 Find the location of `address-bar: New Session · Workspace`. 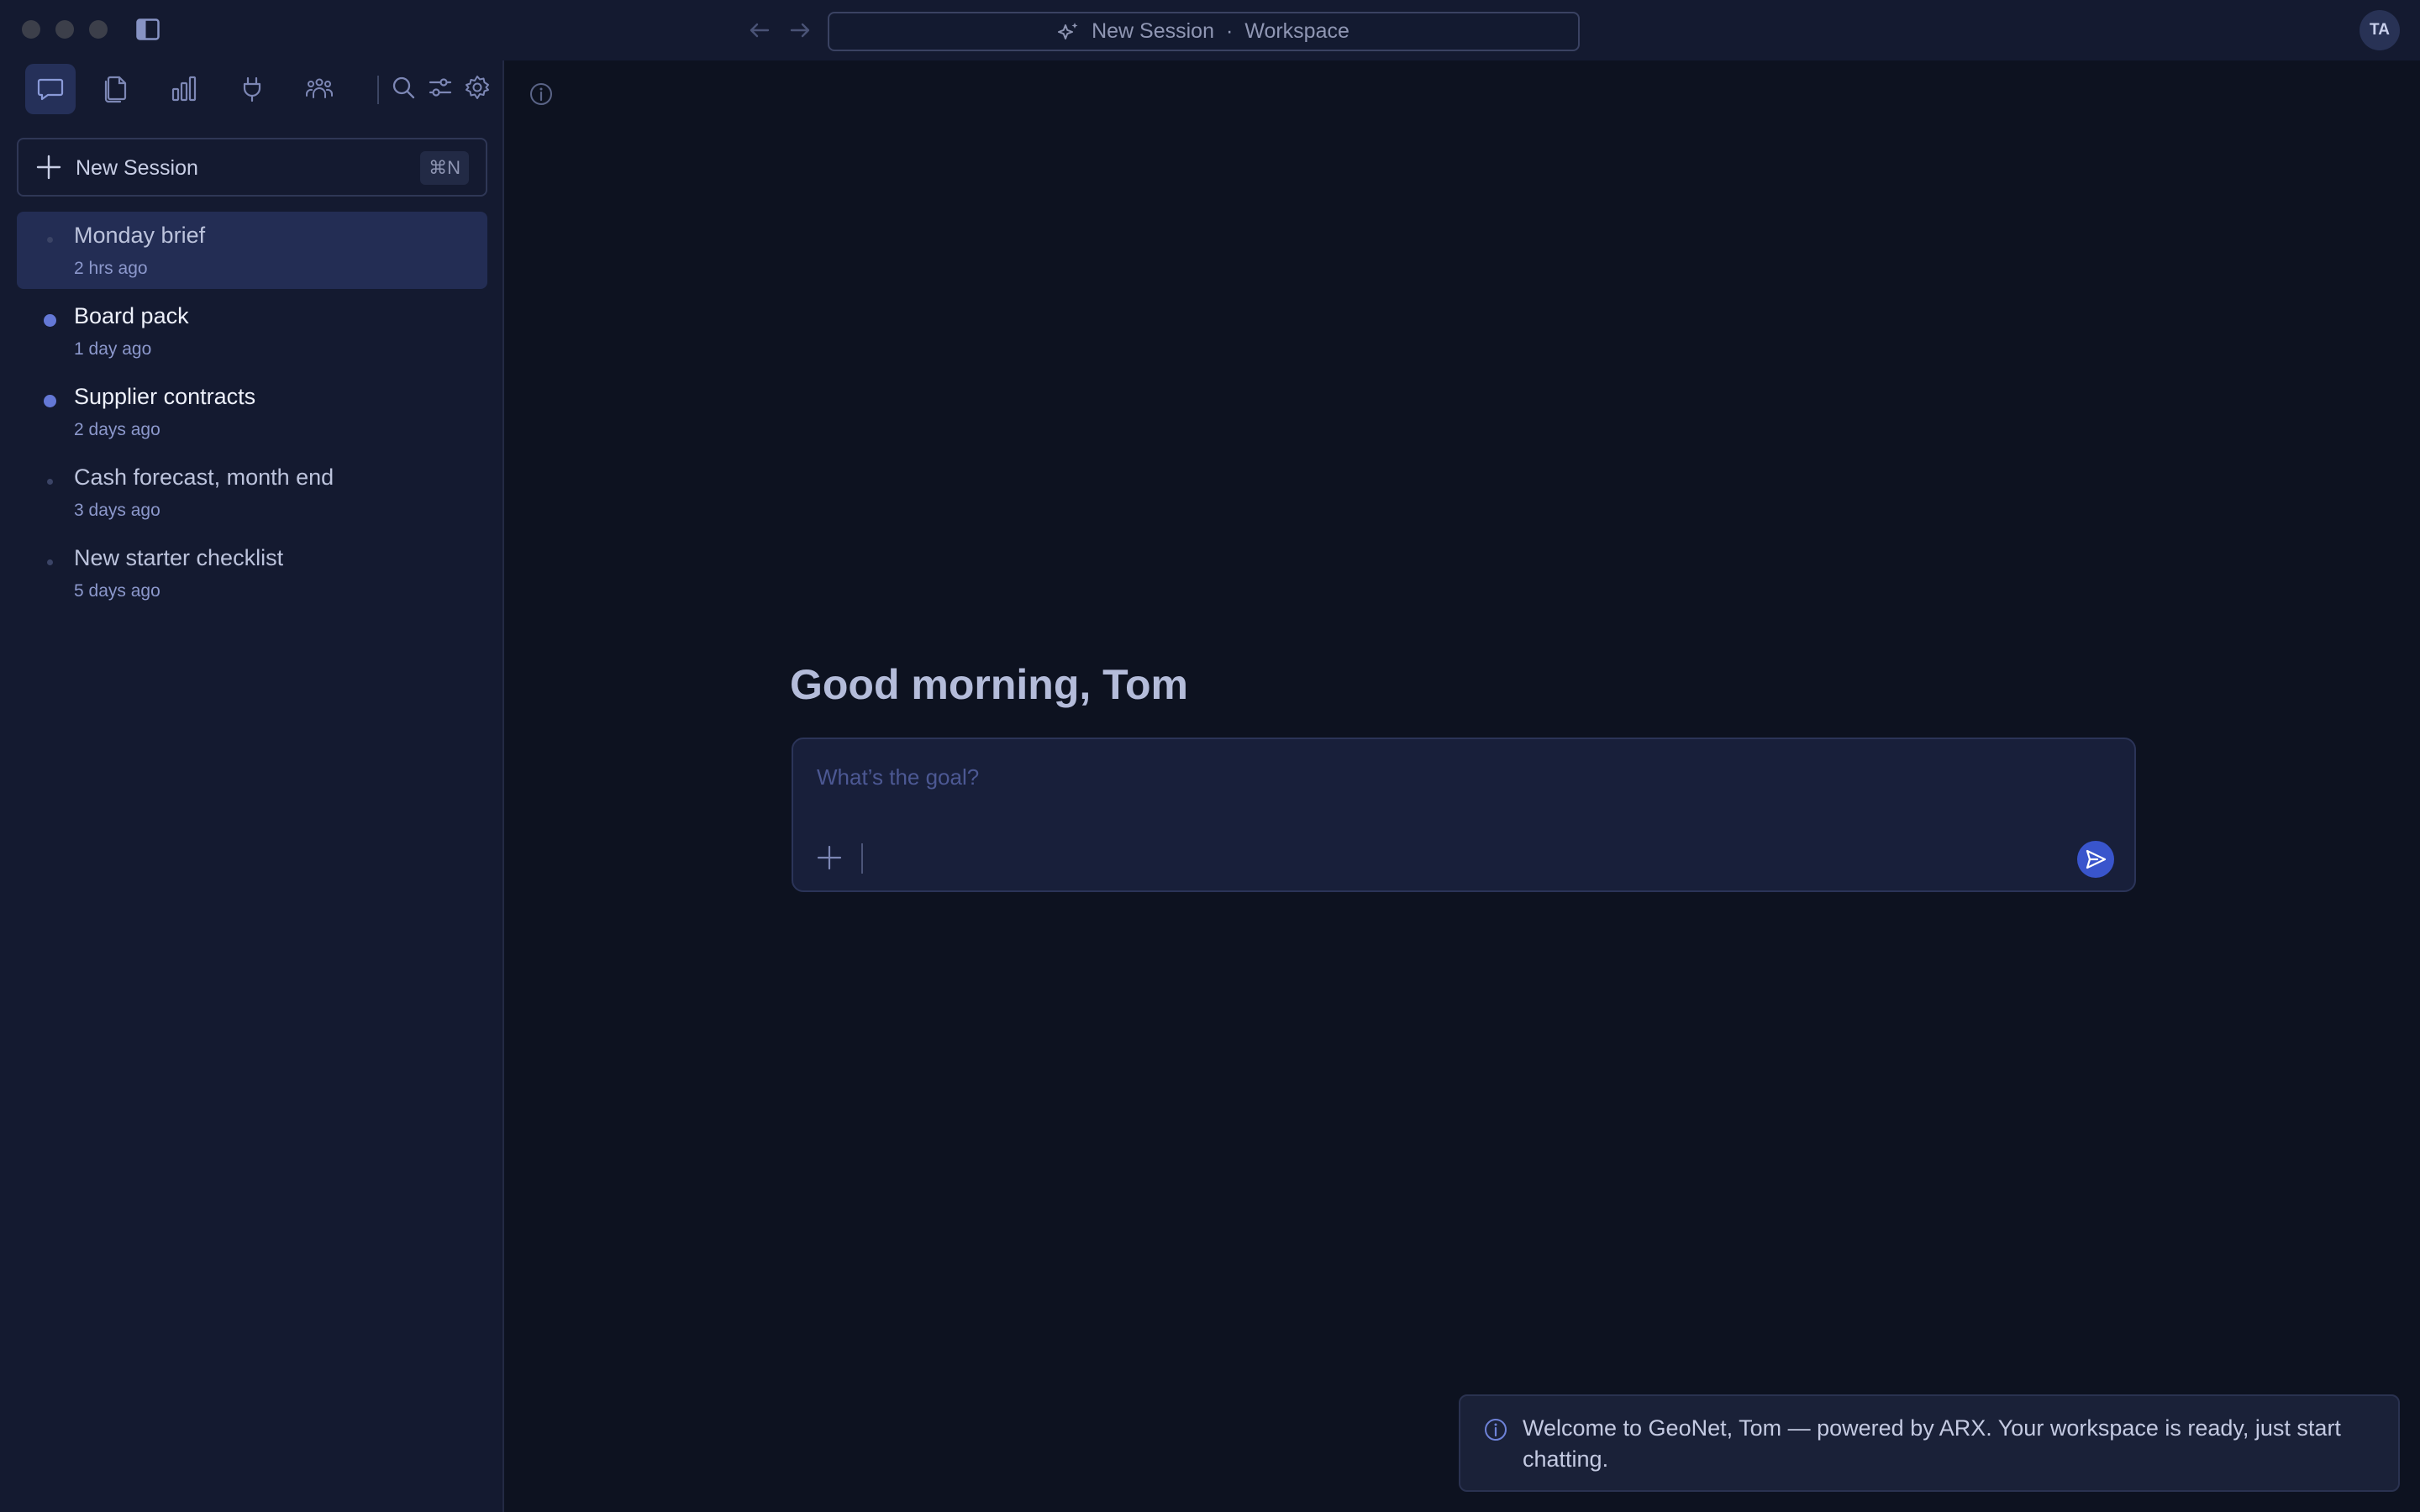

address-bar: New Session · Workspace is located at coordinates (1204, 31).